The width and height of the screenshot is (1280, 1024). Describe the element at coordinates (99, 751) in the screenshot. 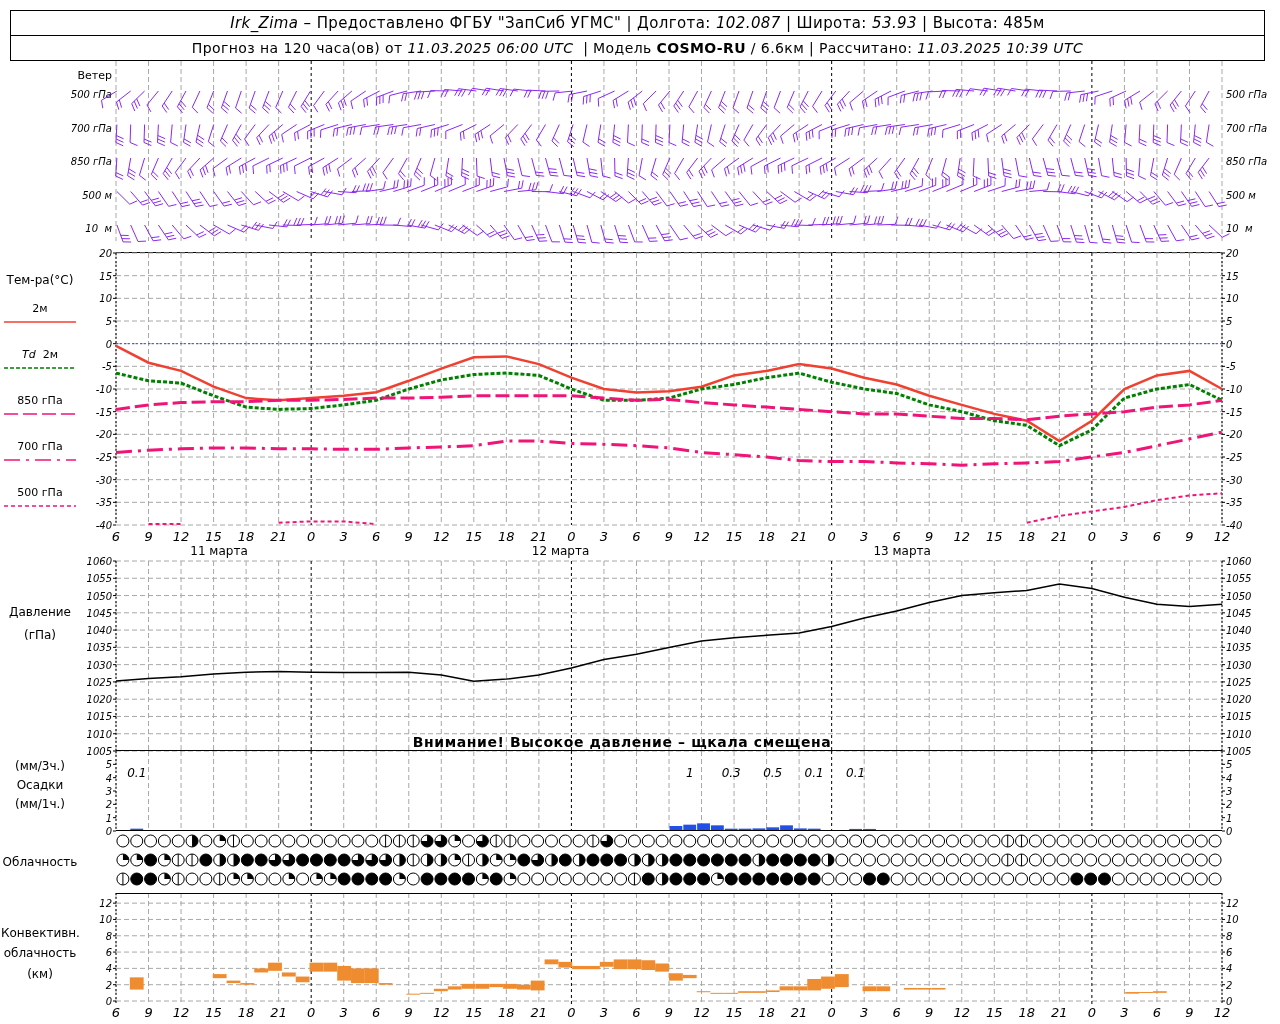

I see `axis-tick-label: 1005` at that location.